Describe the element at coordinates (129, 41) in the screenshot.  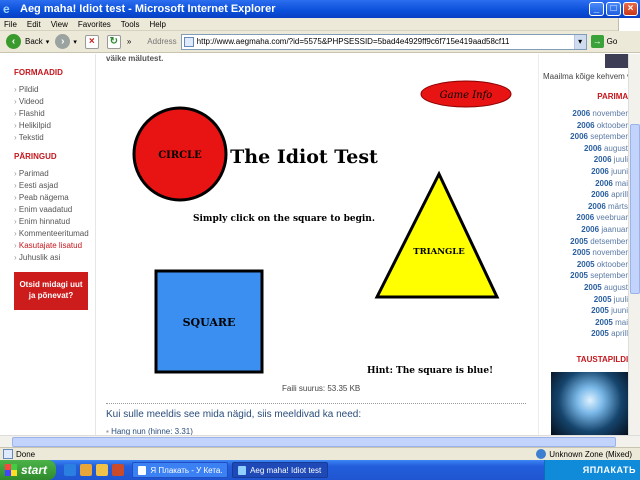
I see `toolbar-overflow-chevron: »` at that location.